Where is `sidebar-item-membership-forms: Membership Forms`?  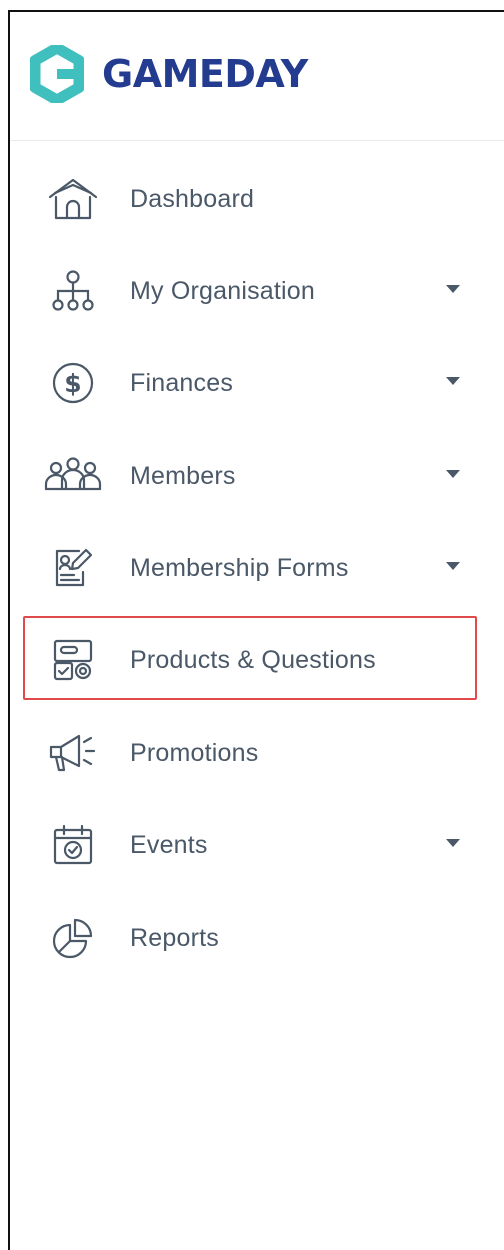 sidebar-item-membership-forms: Membership Forms is located at coordinates (257, 568).